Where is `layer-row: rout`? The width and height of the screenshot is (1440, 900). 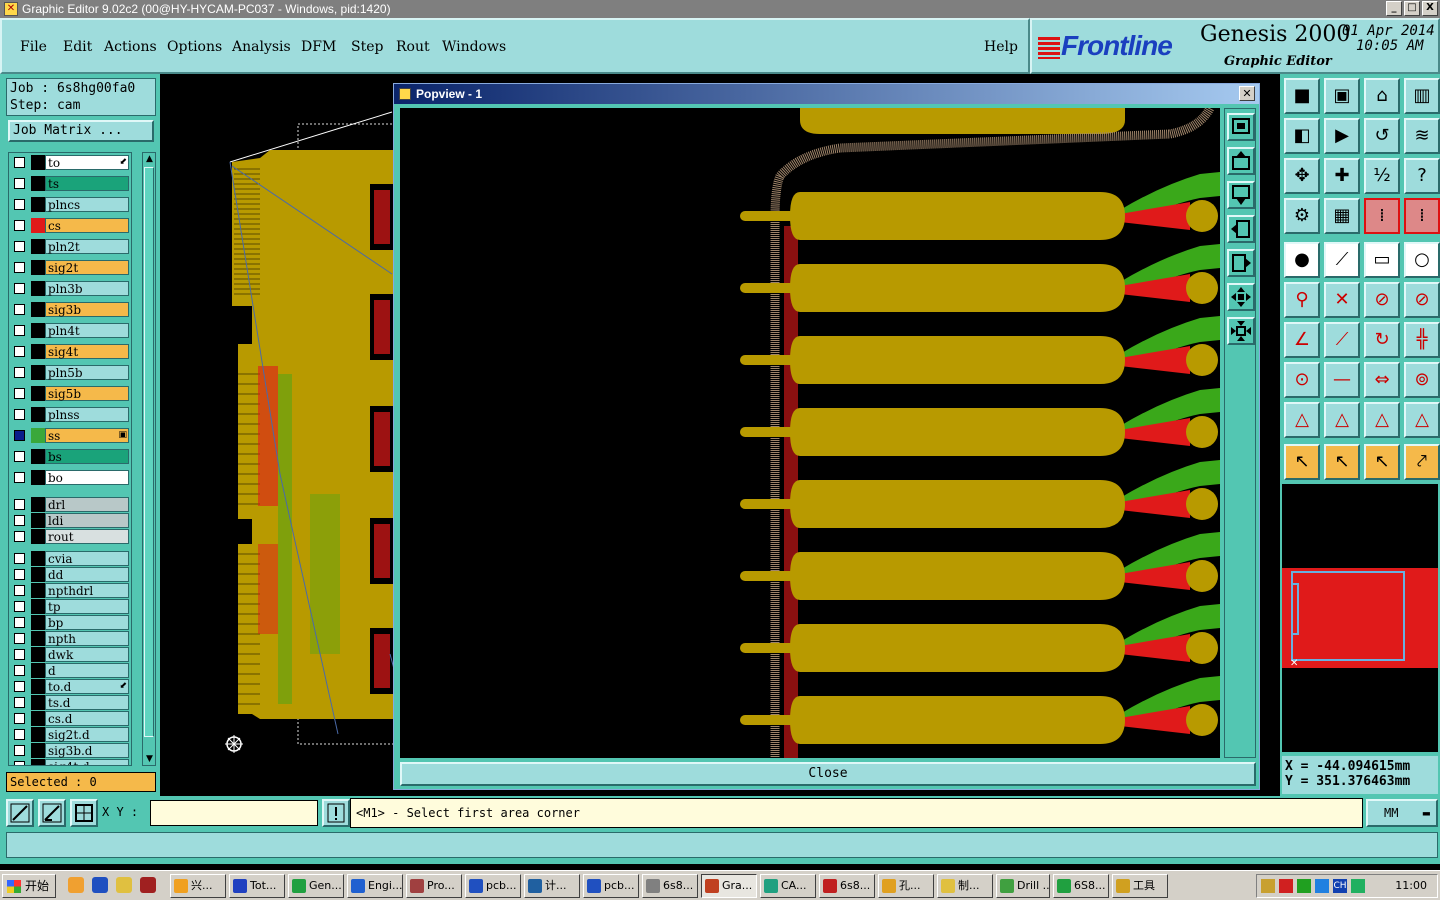 layer-row: rout is located at coordinates (70, 536).